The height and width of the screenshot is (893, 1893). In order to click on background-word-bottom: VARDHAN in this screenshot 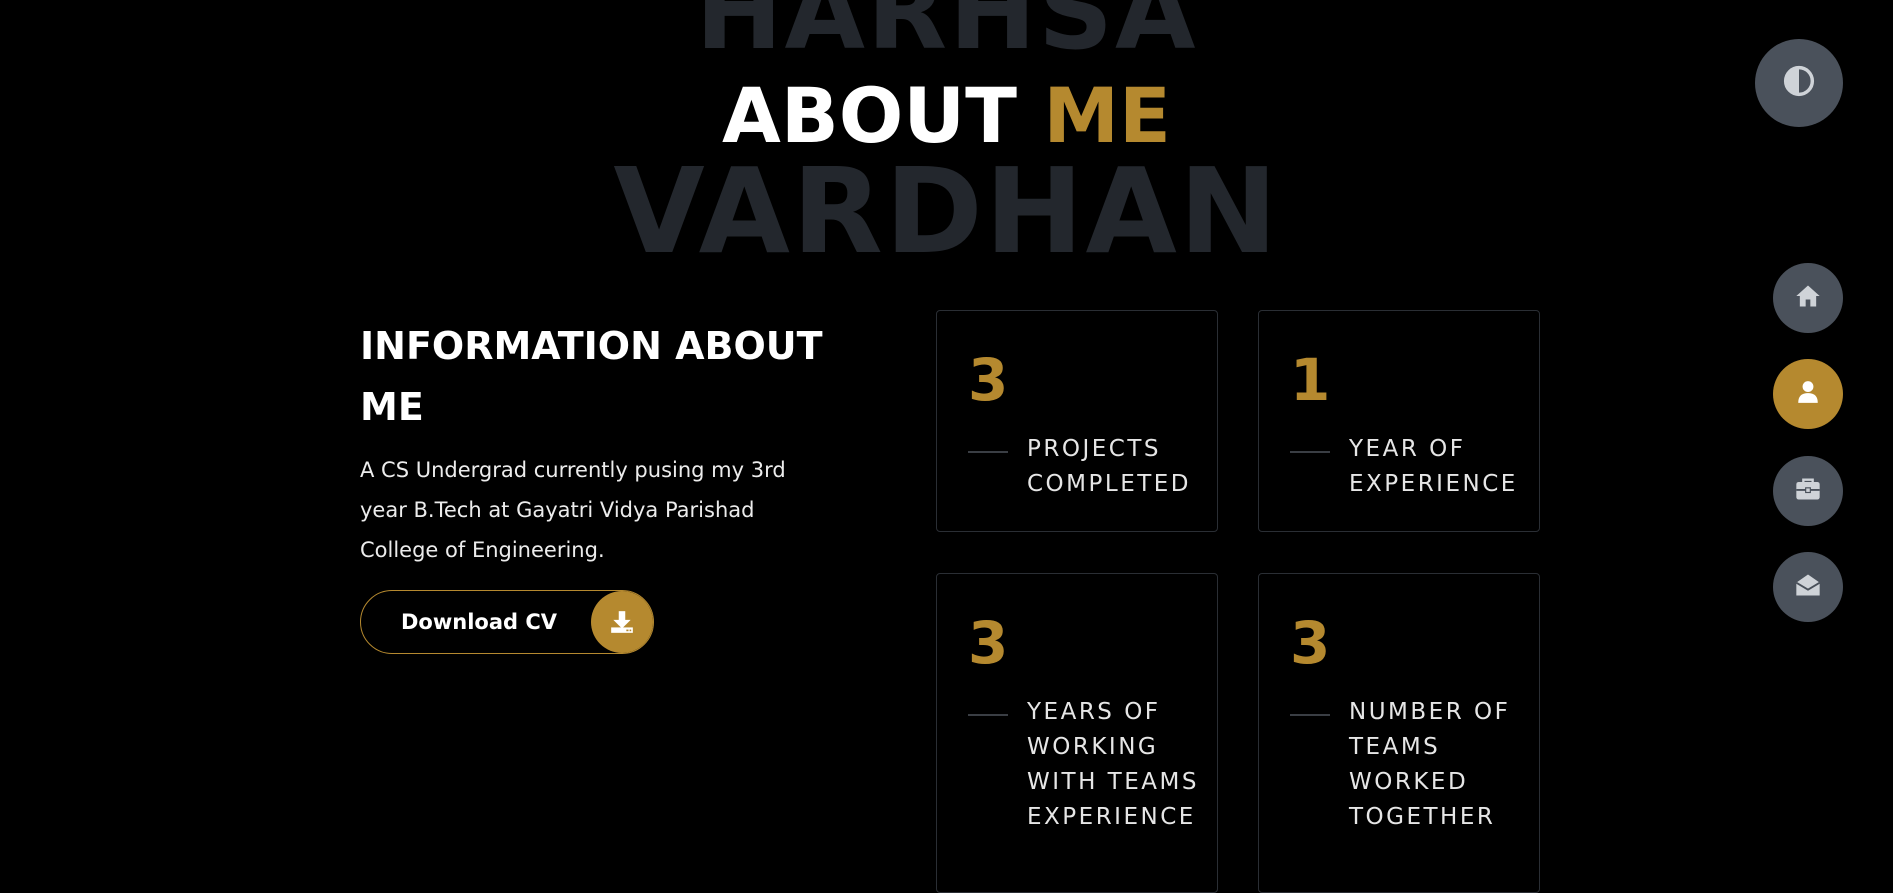, I will do `click(946, 211)`.